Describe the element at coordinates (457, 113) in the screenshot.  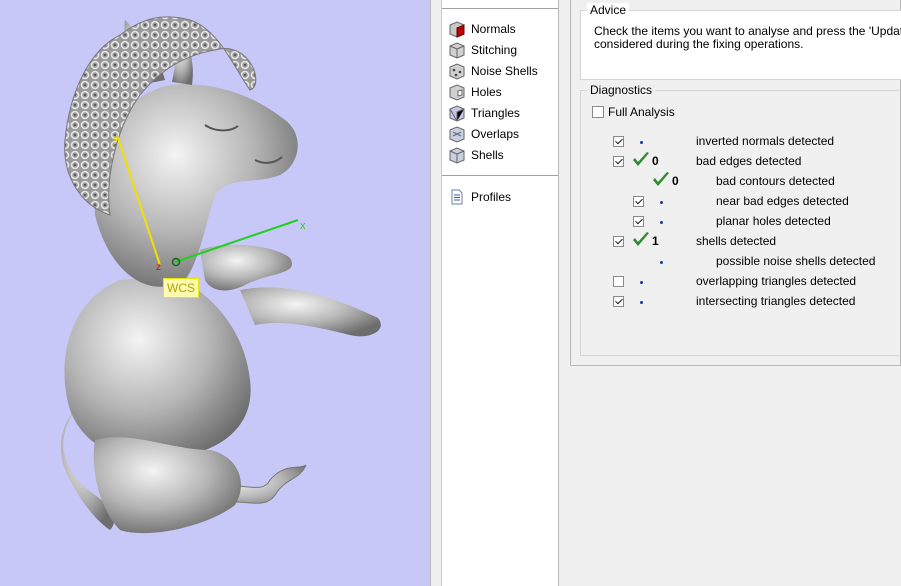
I see `triangles-cube-icon` at that location.